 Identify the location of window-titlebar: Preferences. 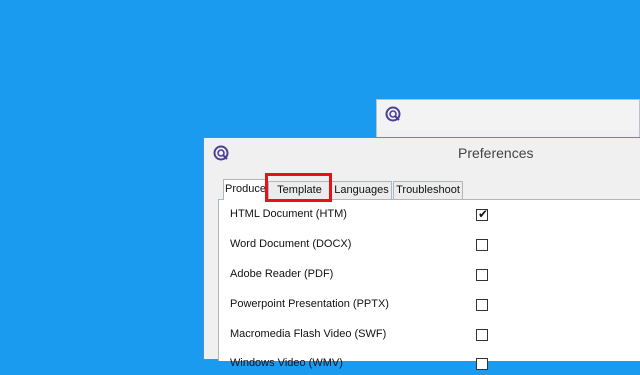
(422, 154).